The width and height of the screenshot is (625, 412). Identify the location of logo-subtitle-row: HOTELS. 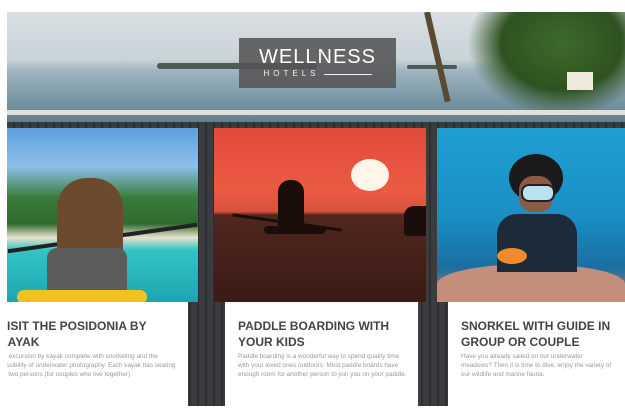
(317, 74).